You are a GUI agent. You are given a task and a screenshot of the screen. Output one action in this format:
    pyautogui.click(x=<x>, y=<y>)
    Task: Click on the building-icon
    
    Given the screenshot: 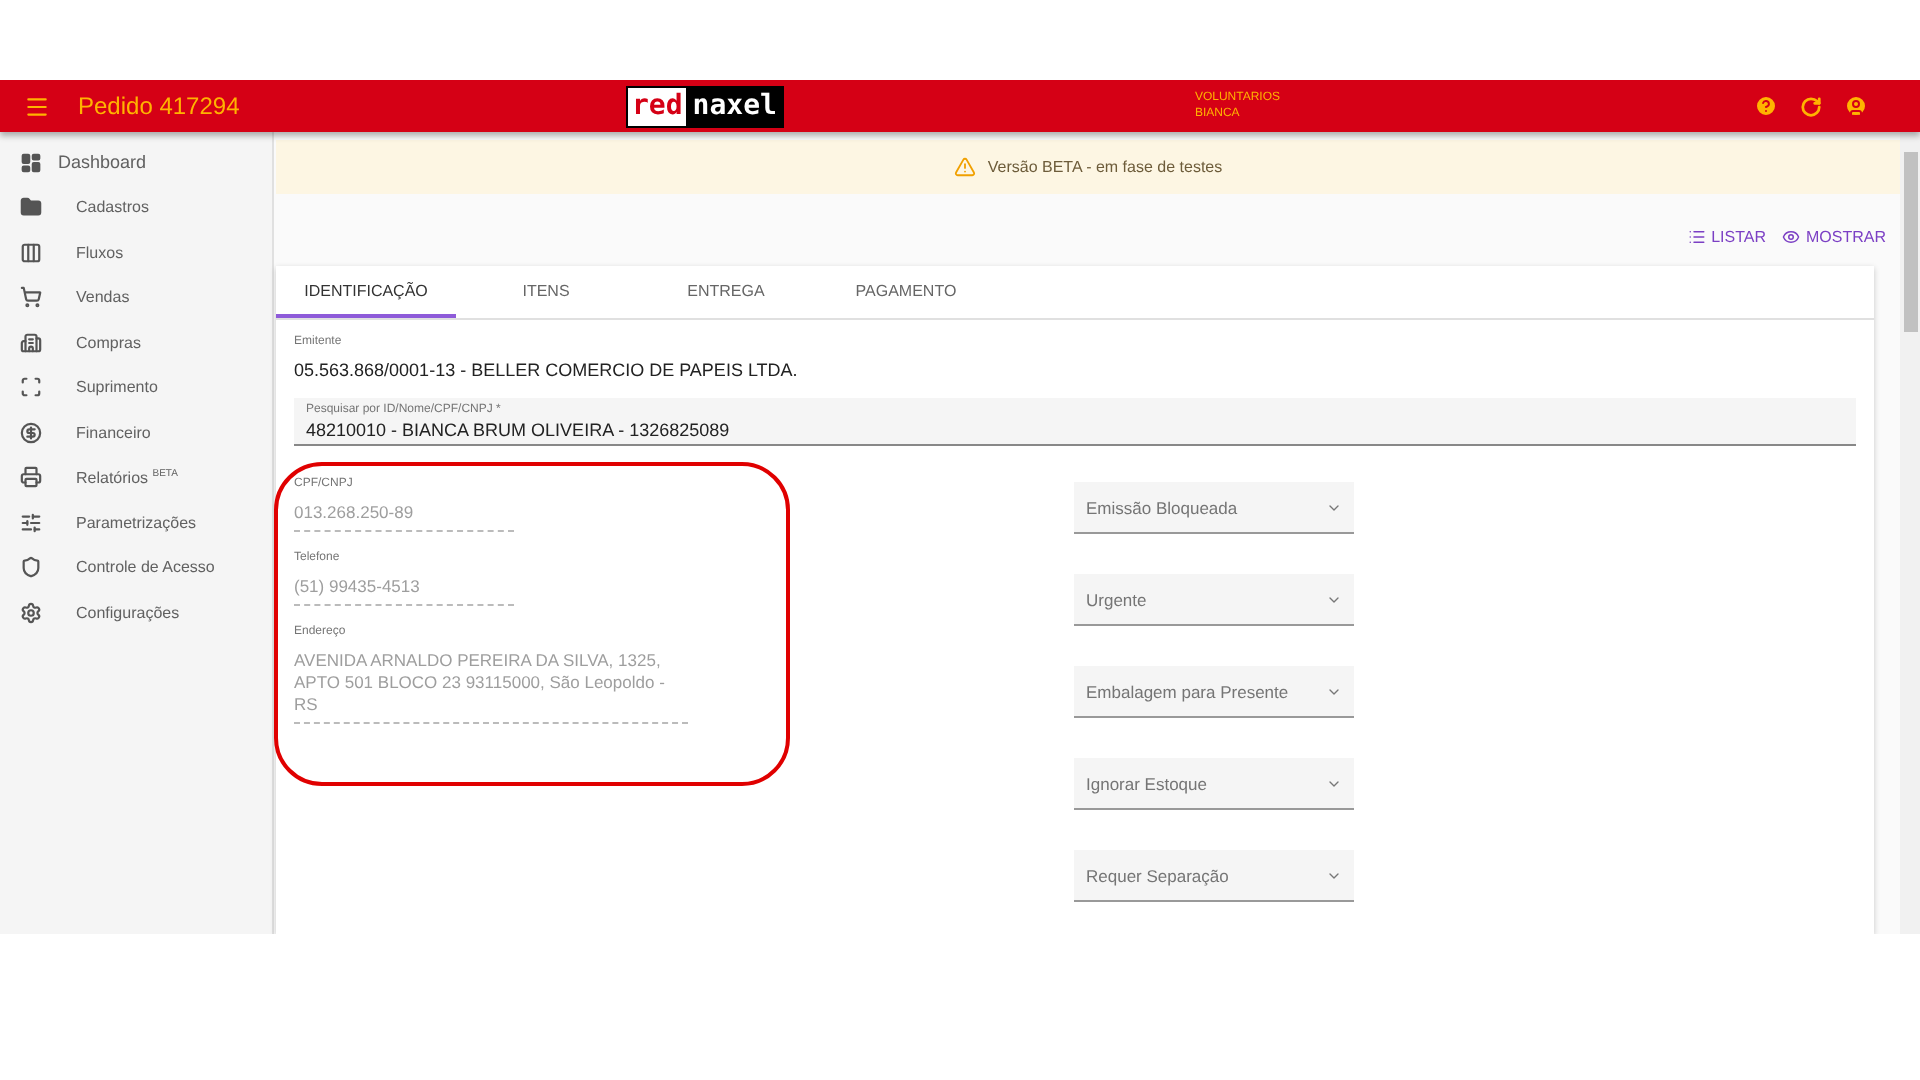 What is the action you would take?
    pyautogui.click(x=31, y=342)
    